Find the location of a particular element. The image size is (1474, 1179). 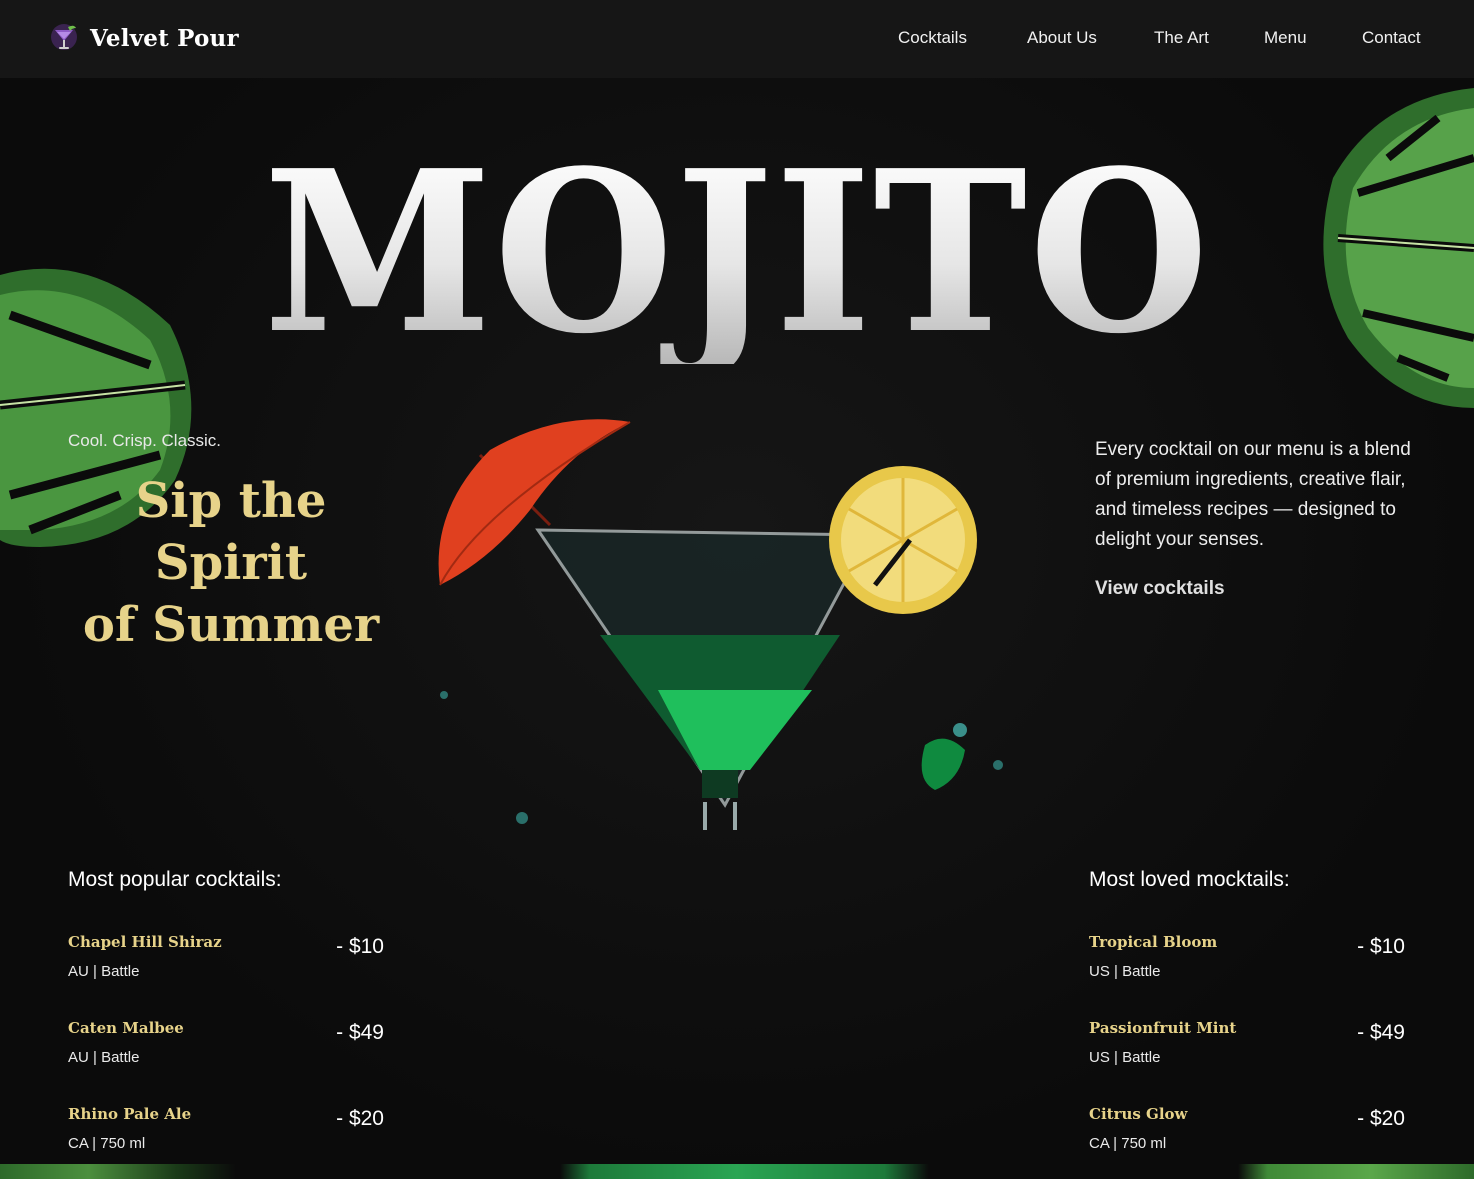

nav-link-menu: Menu is located at coordinates (1285, 38).